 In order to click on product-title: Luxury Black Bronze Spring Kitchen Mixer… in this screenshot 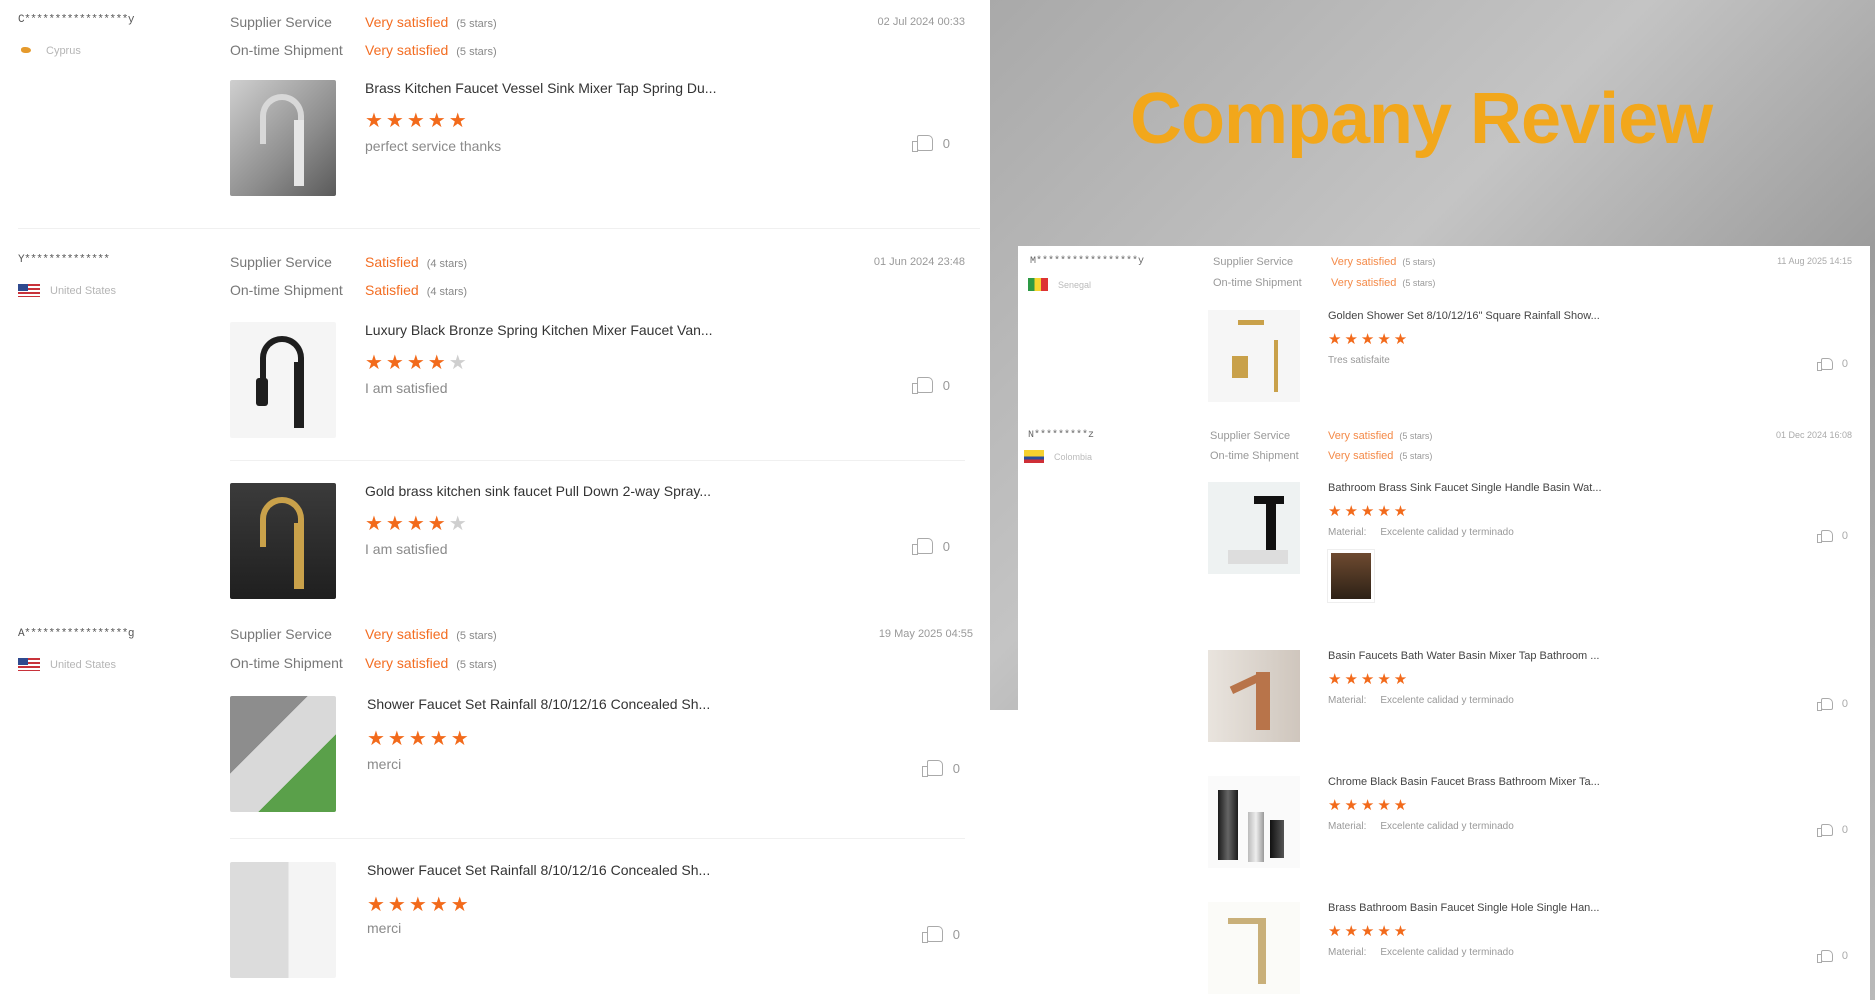, I will do `click(539, 330)`.